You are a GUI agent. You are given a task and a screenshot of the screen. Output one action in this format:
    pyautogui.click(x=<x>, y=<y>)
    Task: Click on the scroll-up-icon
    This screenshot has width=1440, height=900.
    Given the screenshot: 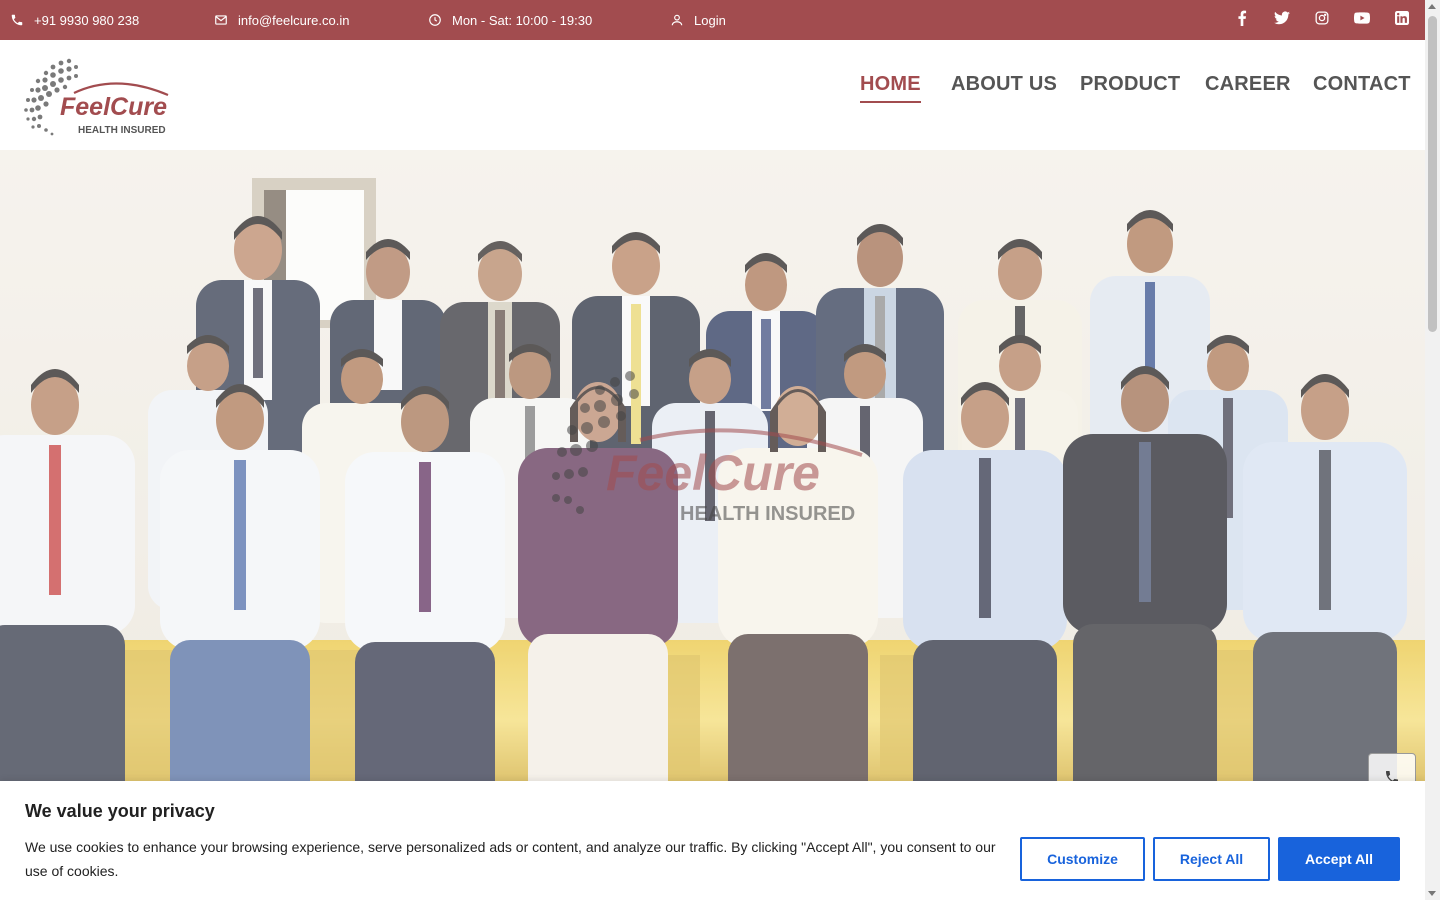 What is the action you would take?
    pyautogui.click(x=1432, y=6)
    